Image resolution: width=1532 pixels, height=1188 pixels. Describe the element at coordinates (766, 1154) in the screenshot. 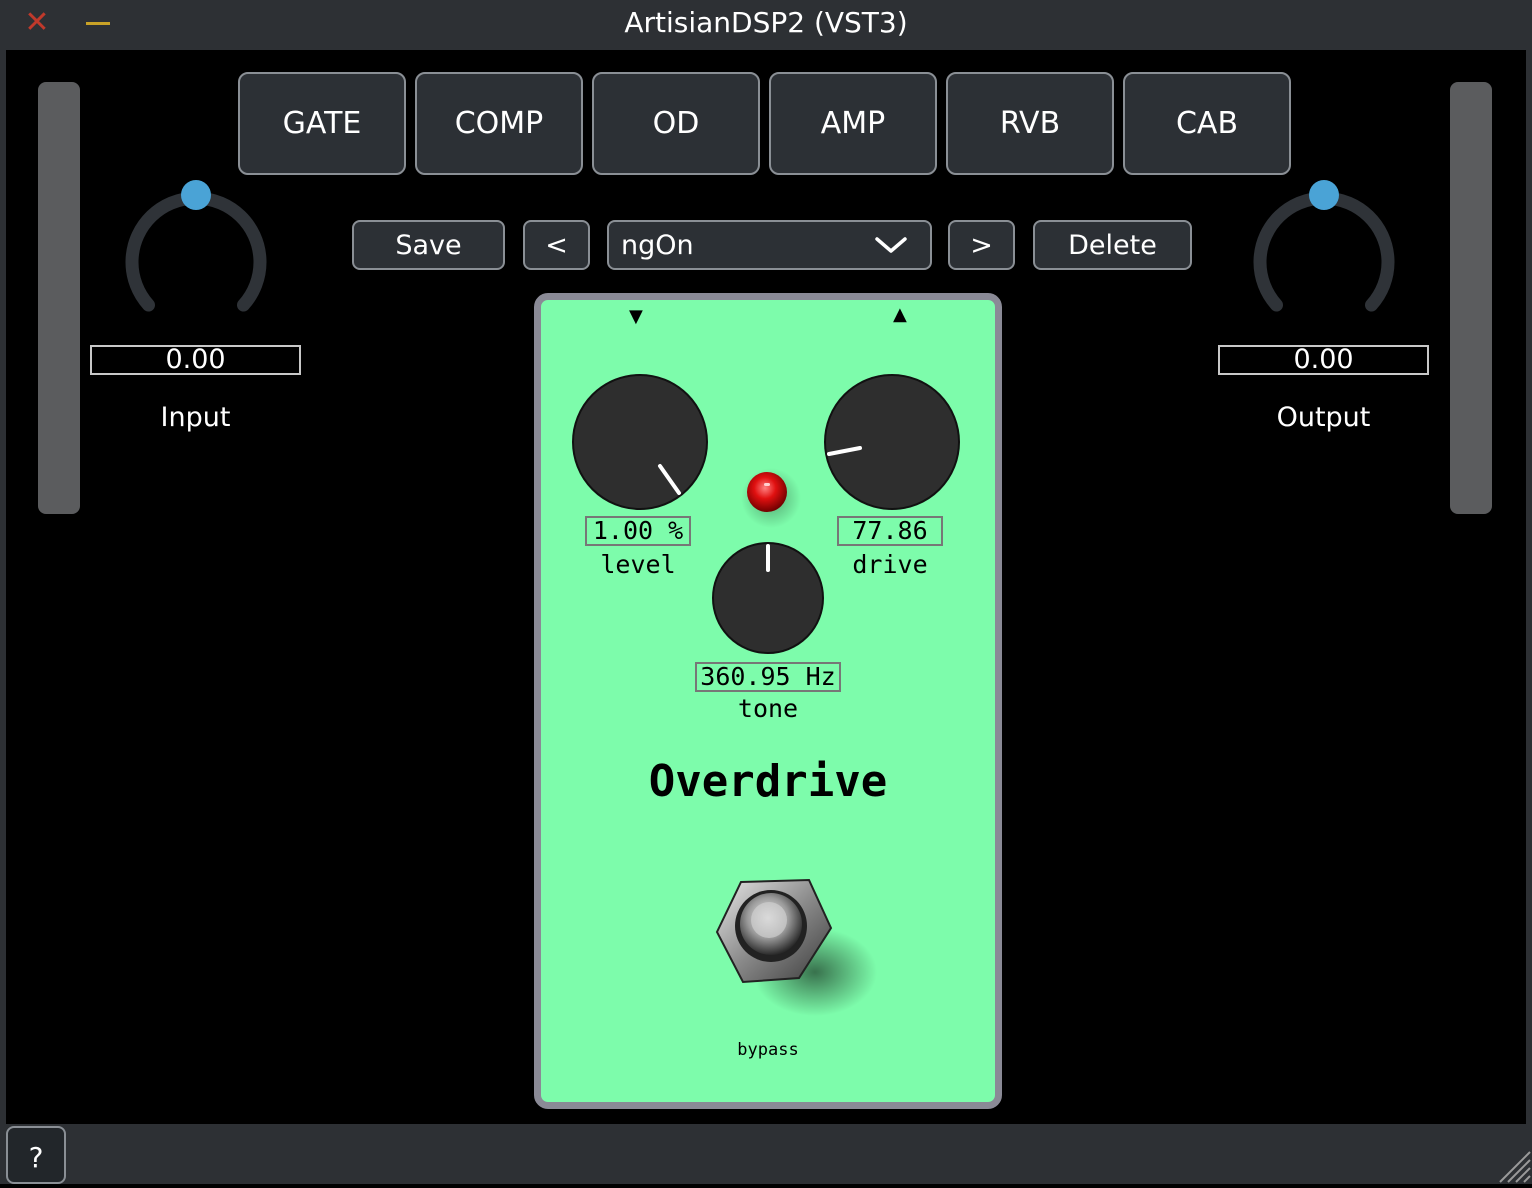

I see `bottom-bar` at that location.